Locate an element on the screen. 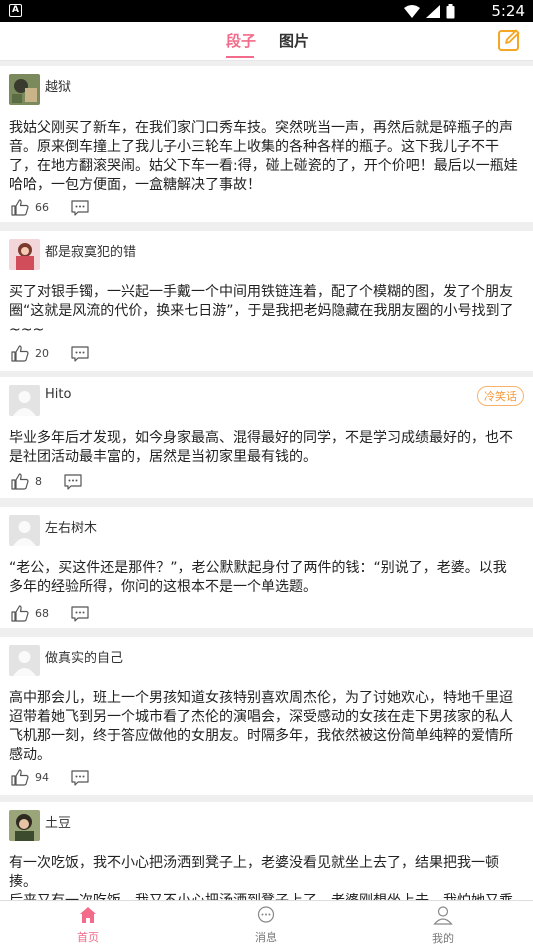  like-count: 20 is located at coordinates (42, 353).